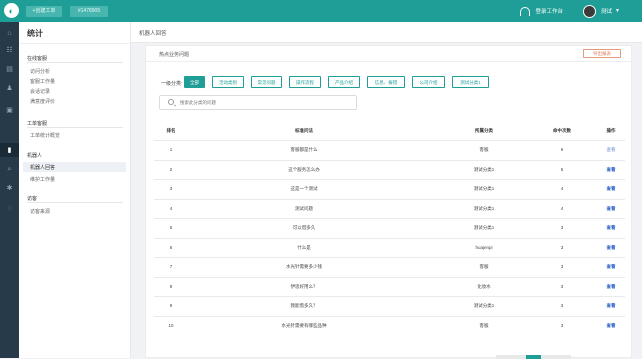  What do you see at coordinates (304, 188) in the screenshot?
I see `cell-question: 这是一个测试` at bounding box center [304, 188].